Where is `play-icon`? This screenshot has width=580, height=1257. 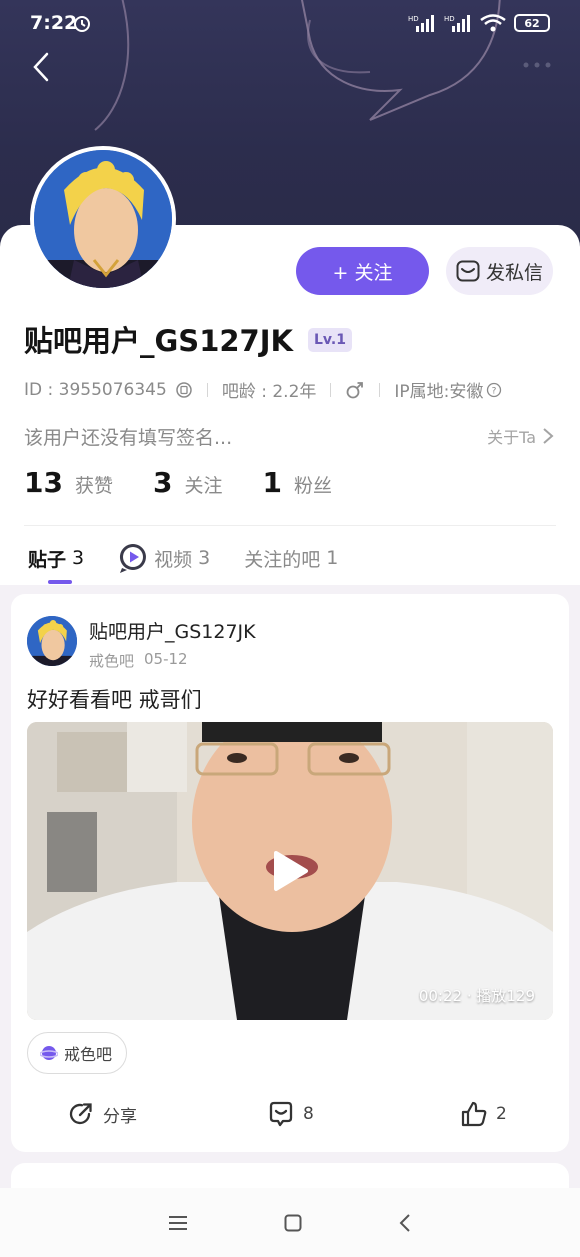 play-icon is located at coordinates (290, 871).